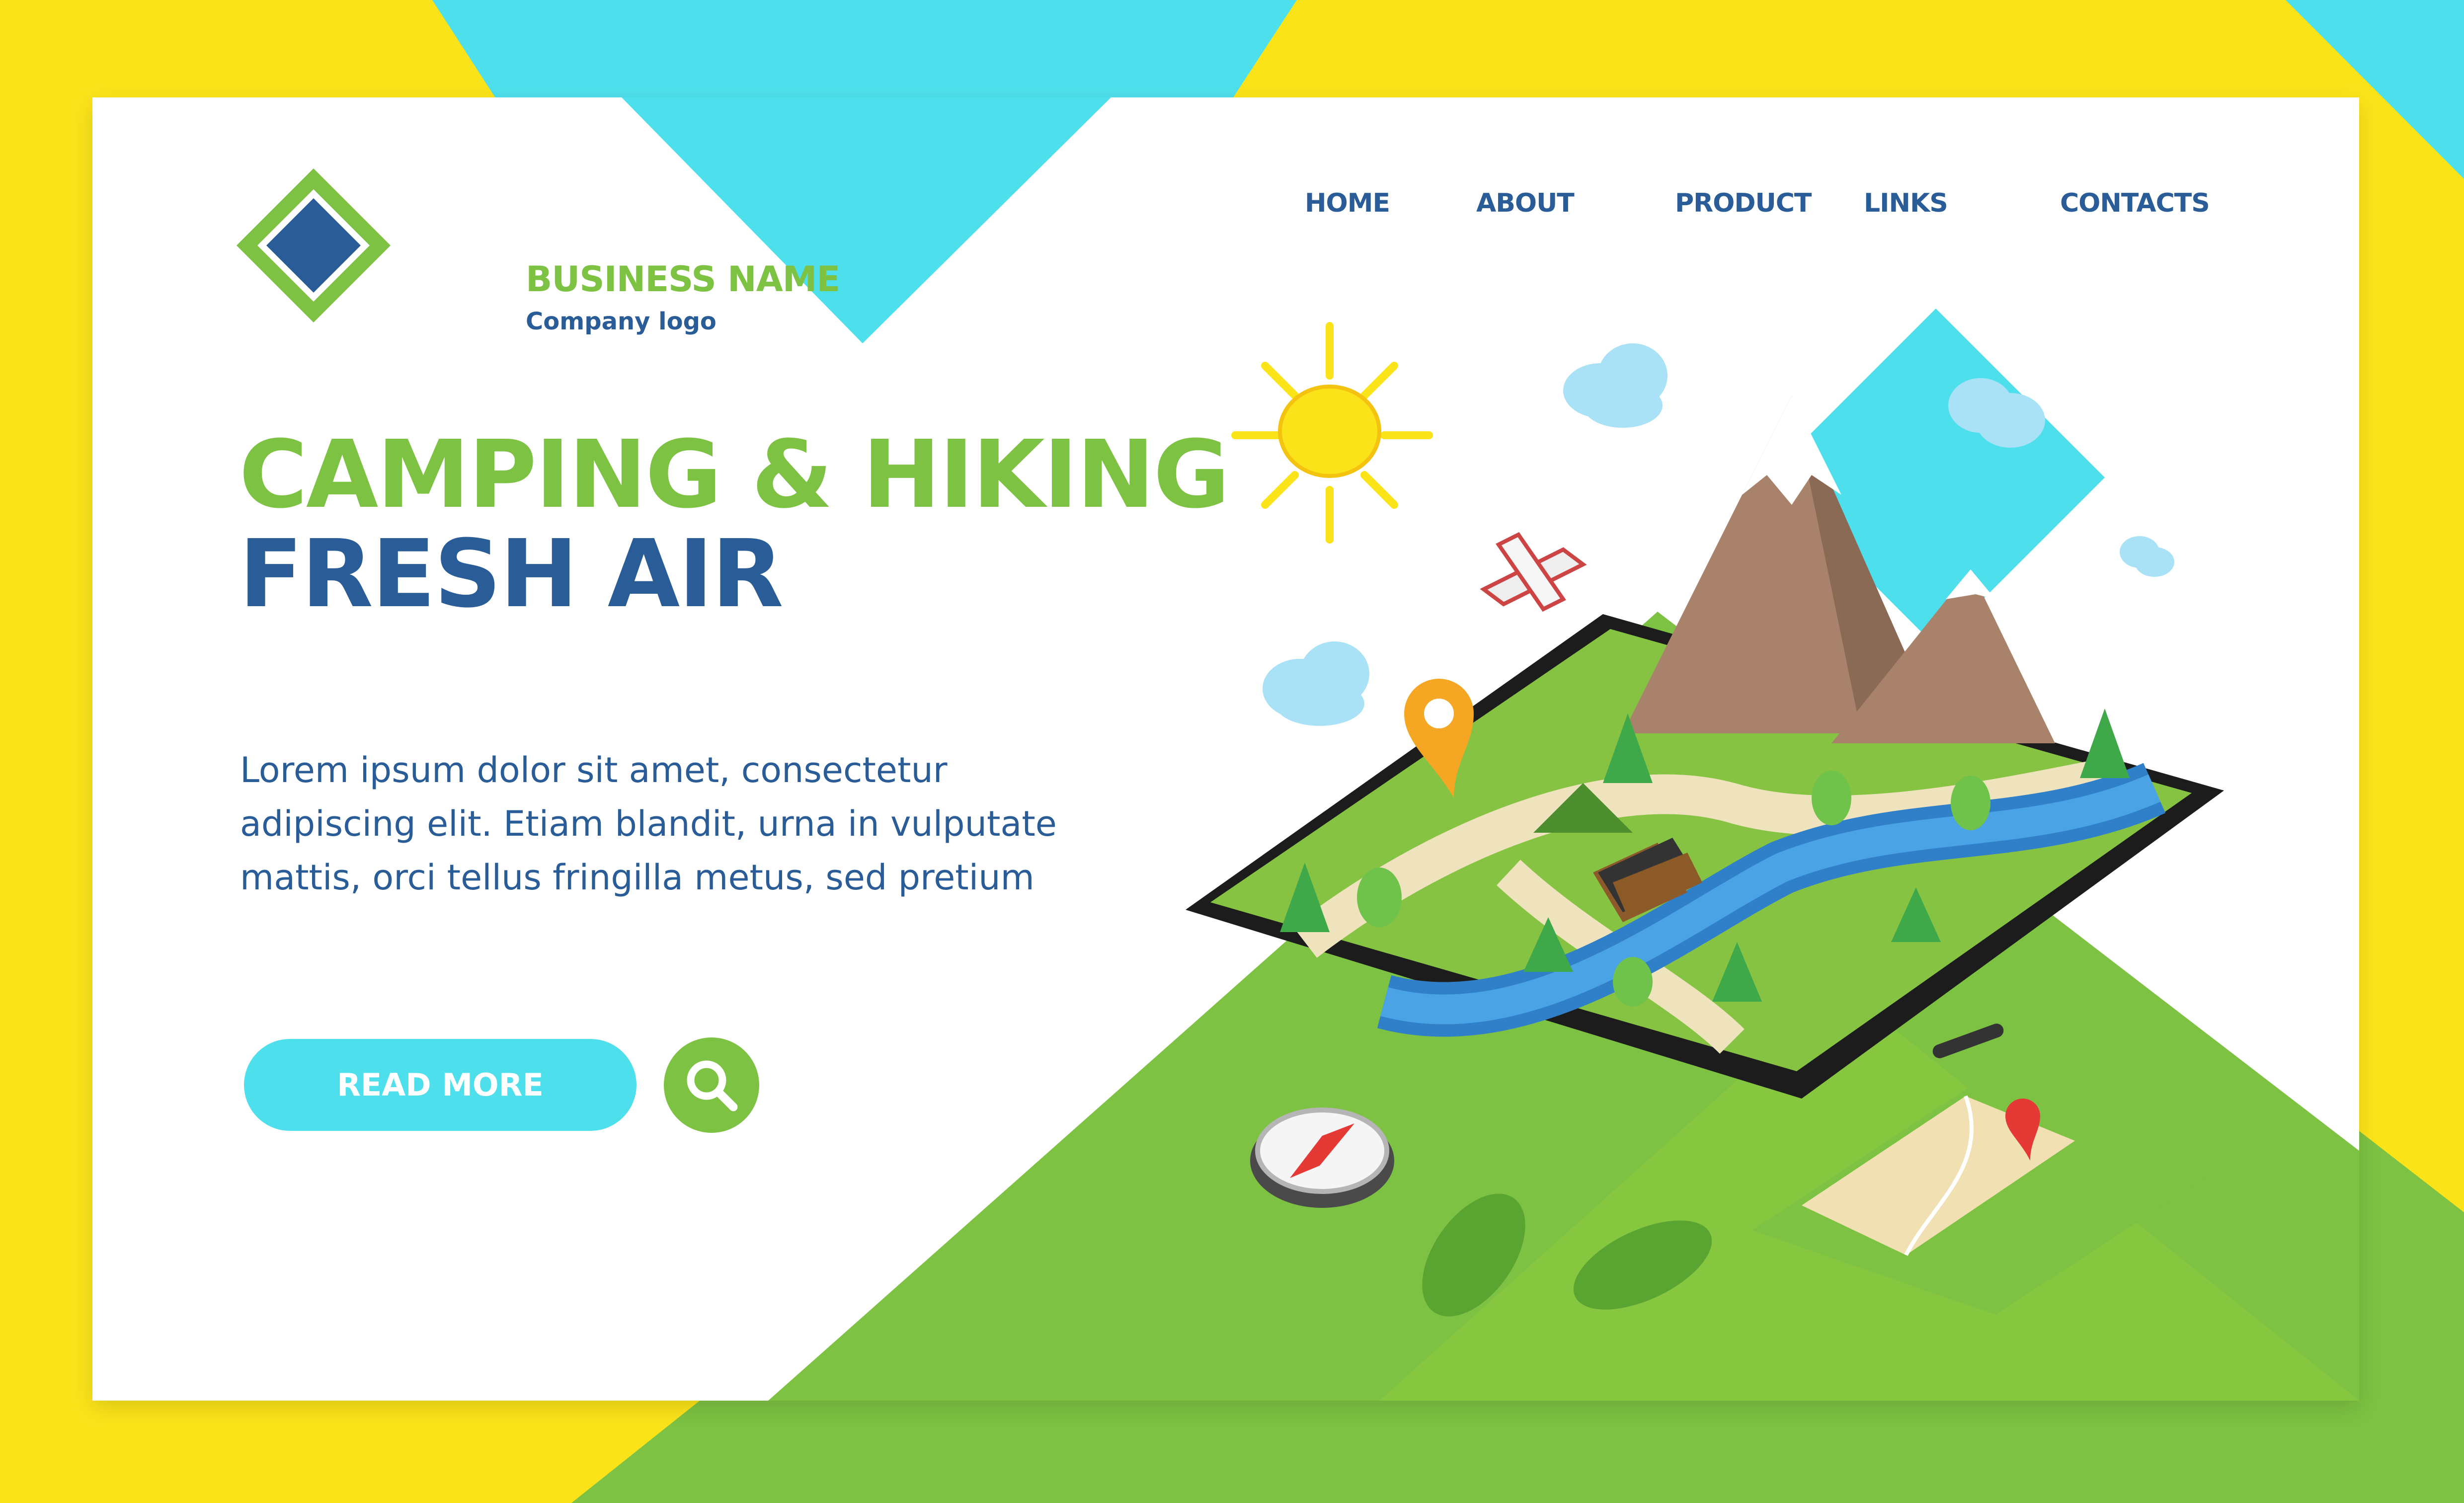 The height and width of the screenshot is (1503, 2464). What do you see at coordinates (1981, 1200) in the screenshot?
I see `paper-map-icon` at bounding box center [1981, 1200].